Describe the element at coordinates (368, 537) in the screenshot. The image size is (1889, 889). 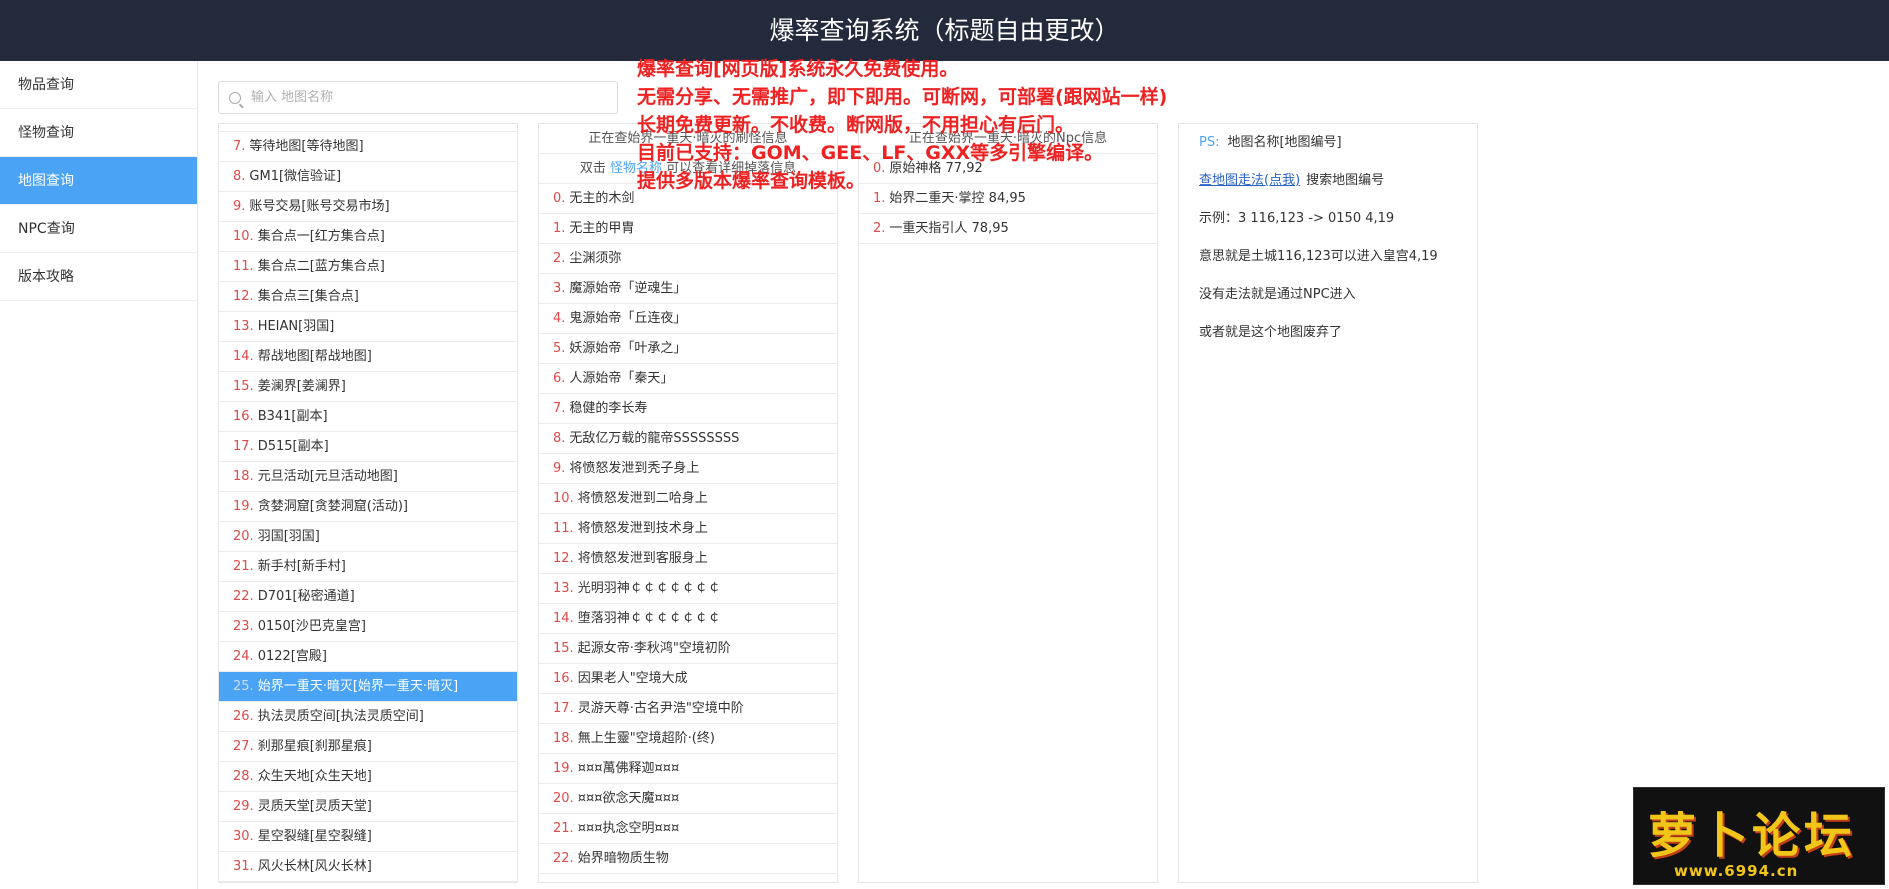
I see `map-list-item: 20. 羽国[羽国]` at that location.